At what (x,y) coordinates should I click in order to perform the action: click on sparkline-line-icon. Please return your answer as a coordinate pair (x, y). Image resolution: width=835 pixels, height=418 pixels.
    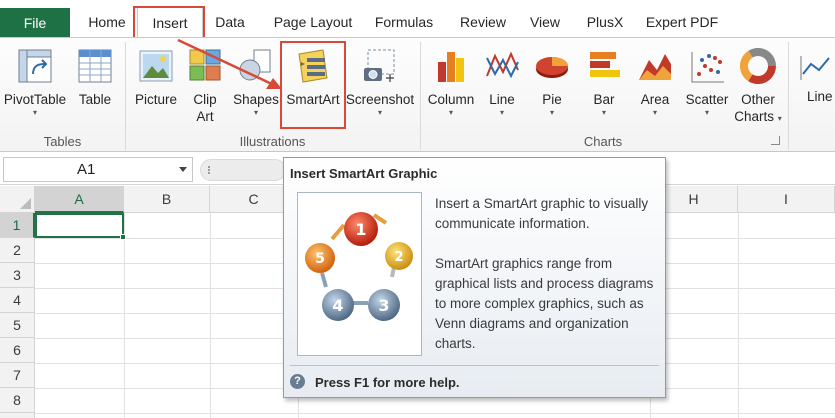
    Looking at the image, I should click on (815, 68).